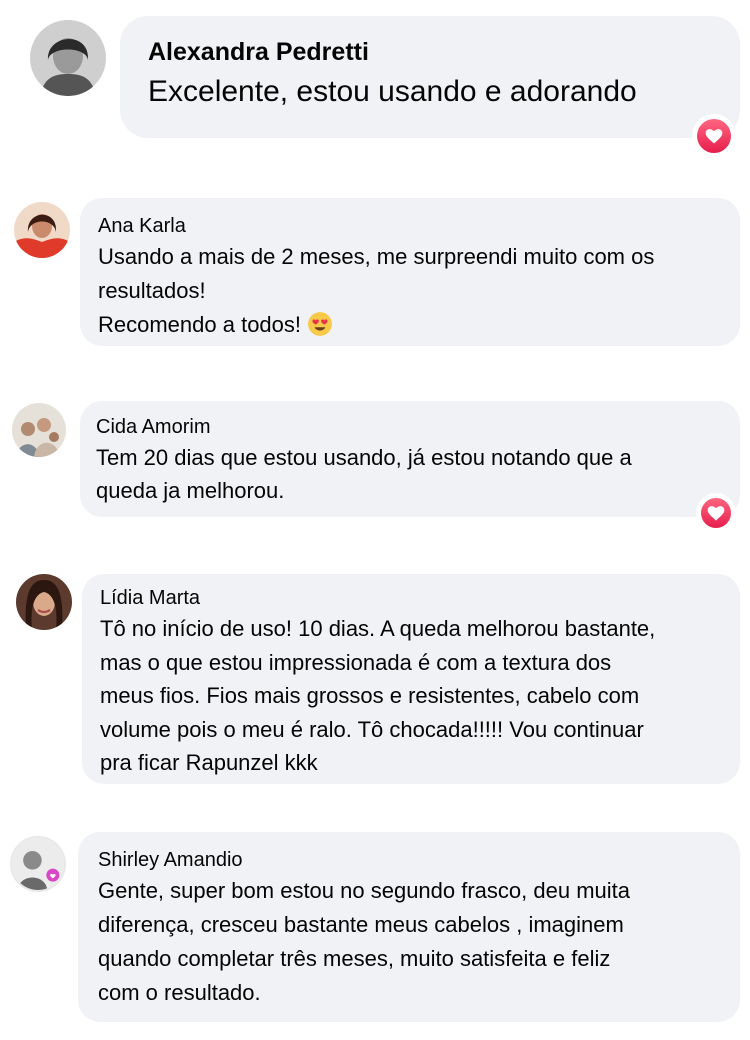 The height and width of the screenshot is (1040, 750). What do you see at coordinates (419, 226) in the screenshot?
I see `comment-author: Ana Karla` at bounding box center [419, 226].